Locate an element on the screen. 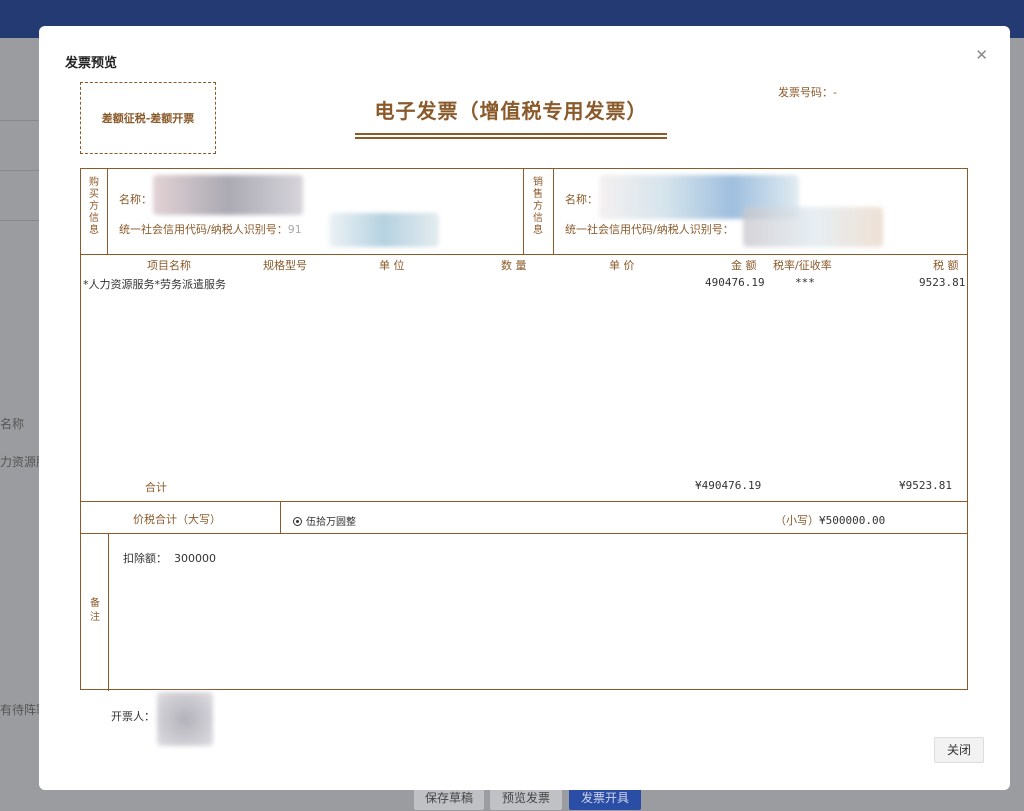  buyer-side-label: 购买方信息 is located at coordinates (94, 206).